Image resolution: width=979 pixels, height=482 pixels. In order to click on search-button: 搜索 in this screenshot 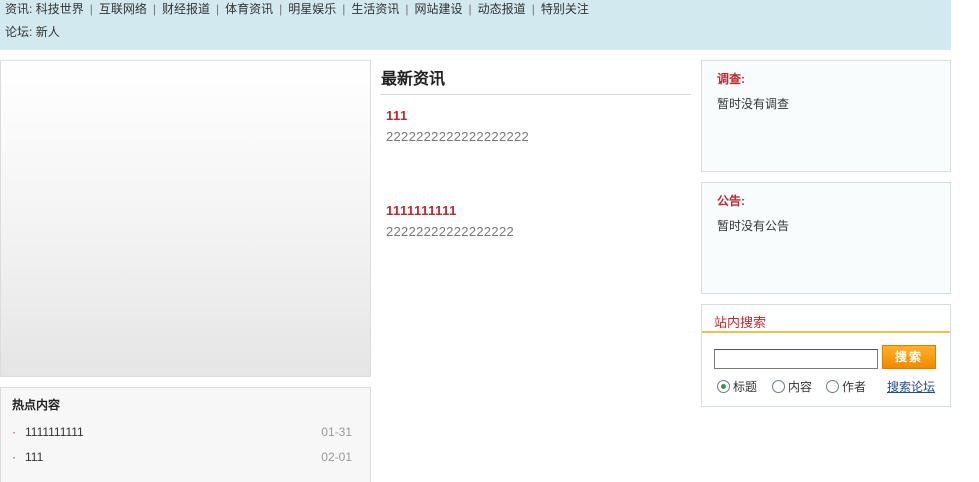, I will do `click(909, 357)`.